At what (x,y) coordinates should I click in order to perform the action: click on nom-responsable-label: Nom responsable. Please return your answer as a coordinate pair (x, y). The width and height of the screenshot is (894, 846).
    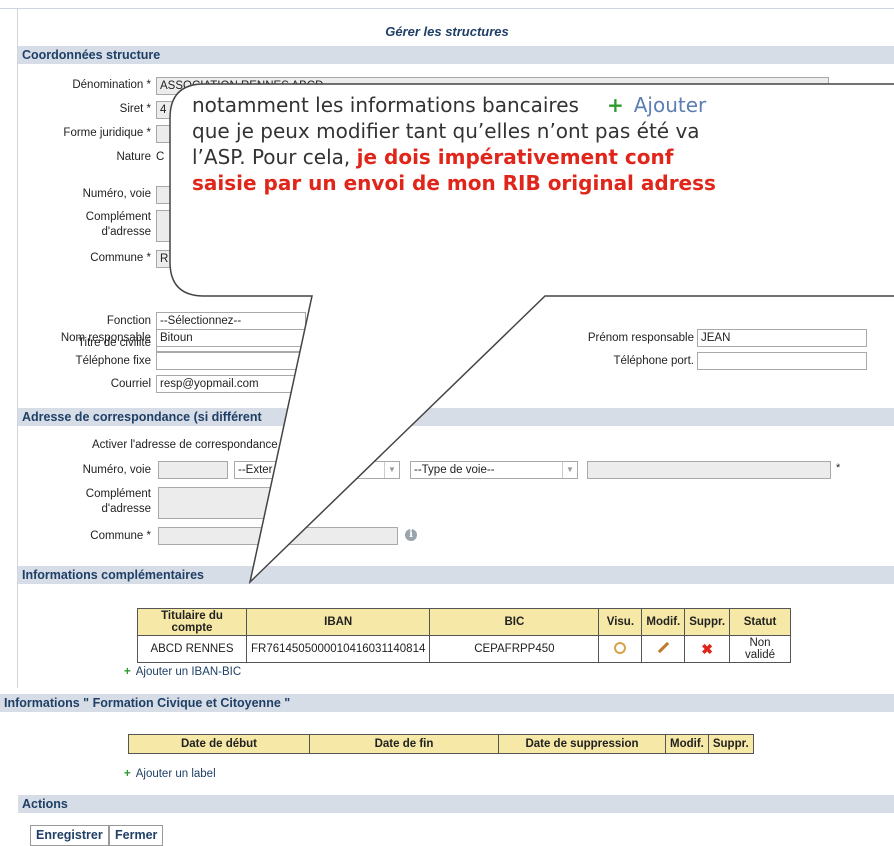
    Looking at the image, I should click on (105, 338).